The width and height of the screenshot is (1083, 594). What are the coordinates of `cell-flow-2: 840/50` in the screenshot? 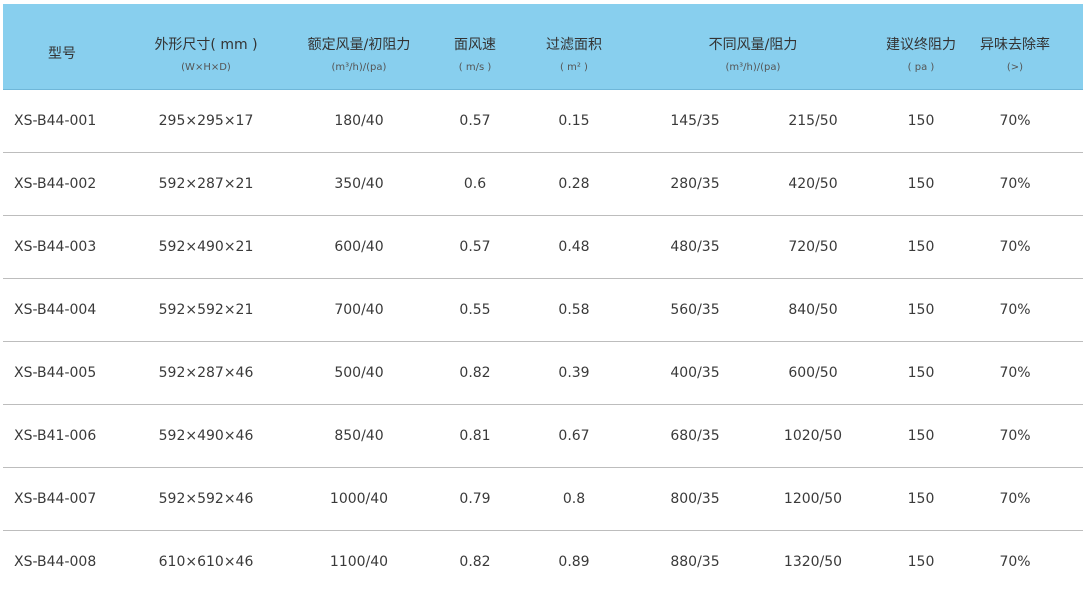 It's located at (813, 310).